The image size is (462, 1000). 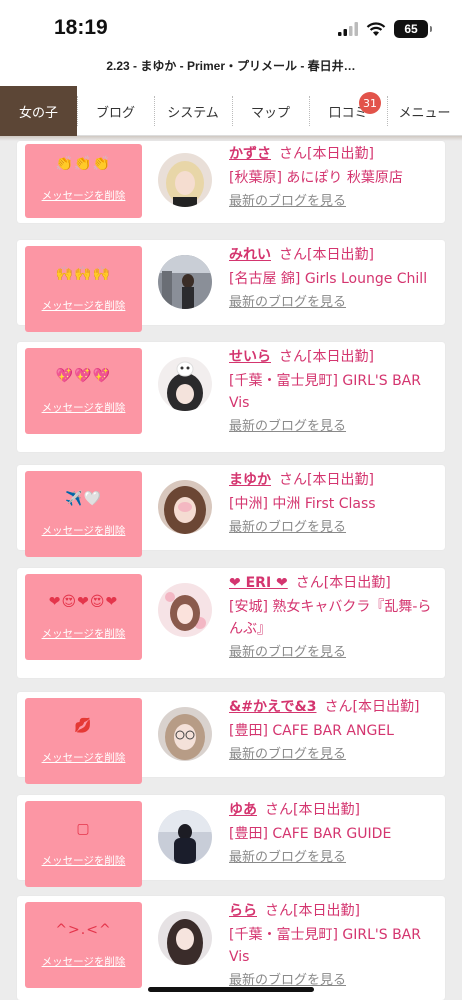 I want to click on message-emoji: 🙌🙌🙌, so click(x=83, y=274).